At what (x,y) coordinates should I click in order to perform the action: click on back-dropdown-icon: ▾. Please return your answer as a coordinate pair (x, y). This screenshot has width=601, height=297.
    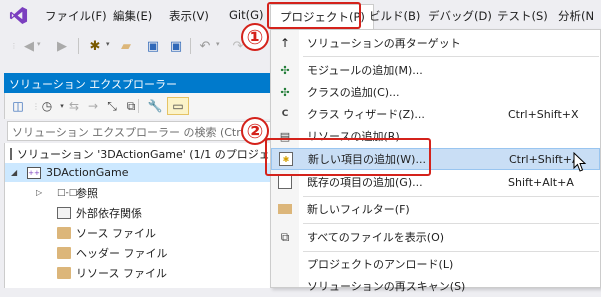
    Looking at the image, I should click on (39, 44).